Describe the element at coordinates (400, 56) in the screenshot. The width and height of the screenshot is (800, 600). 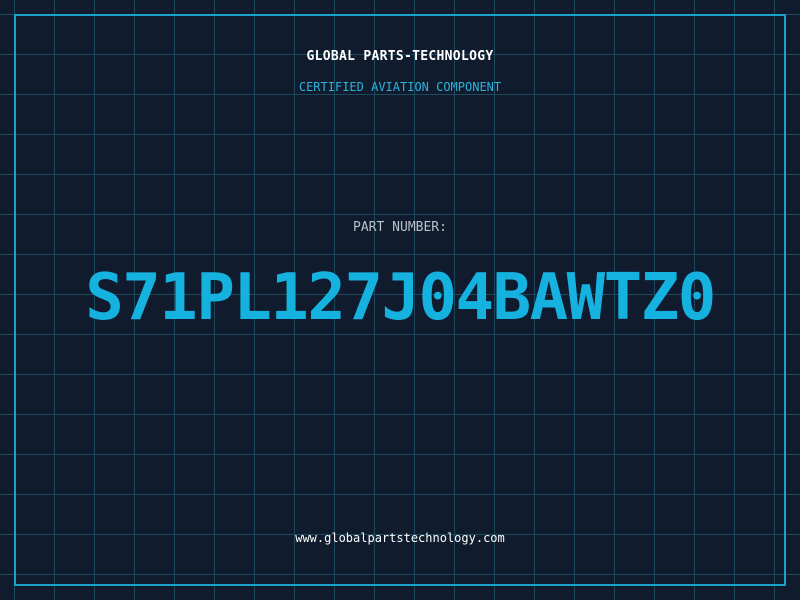
I see `company-name: GLOBAL PARTS-TECHNOLOGY` at that location.